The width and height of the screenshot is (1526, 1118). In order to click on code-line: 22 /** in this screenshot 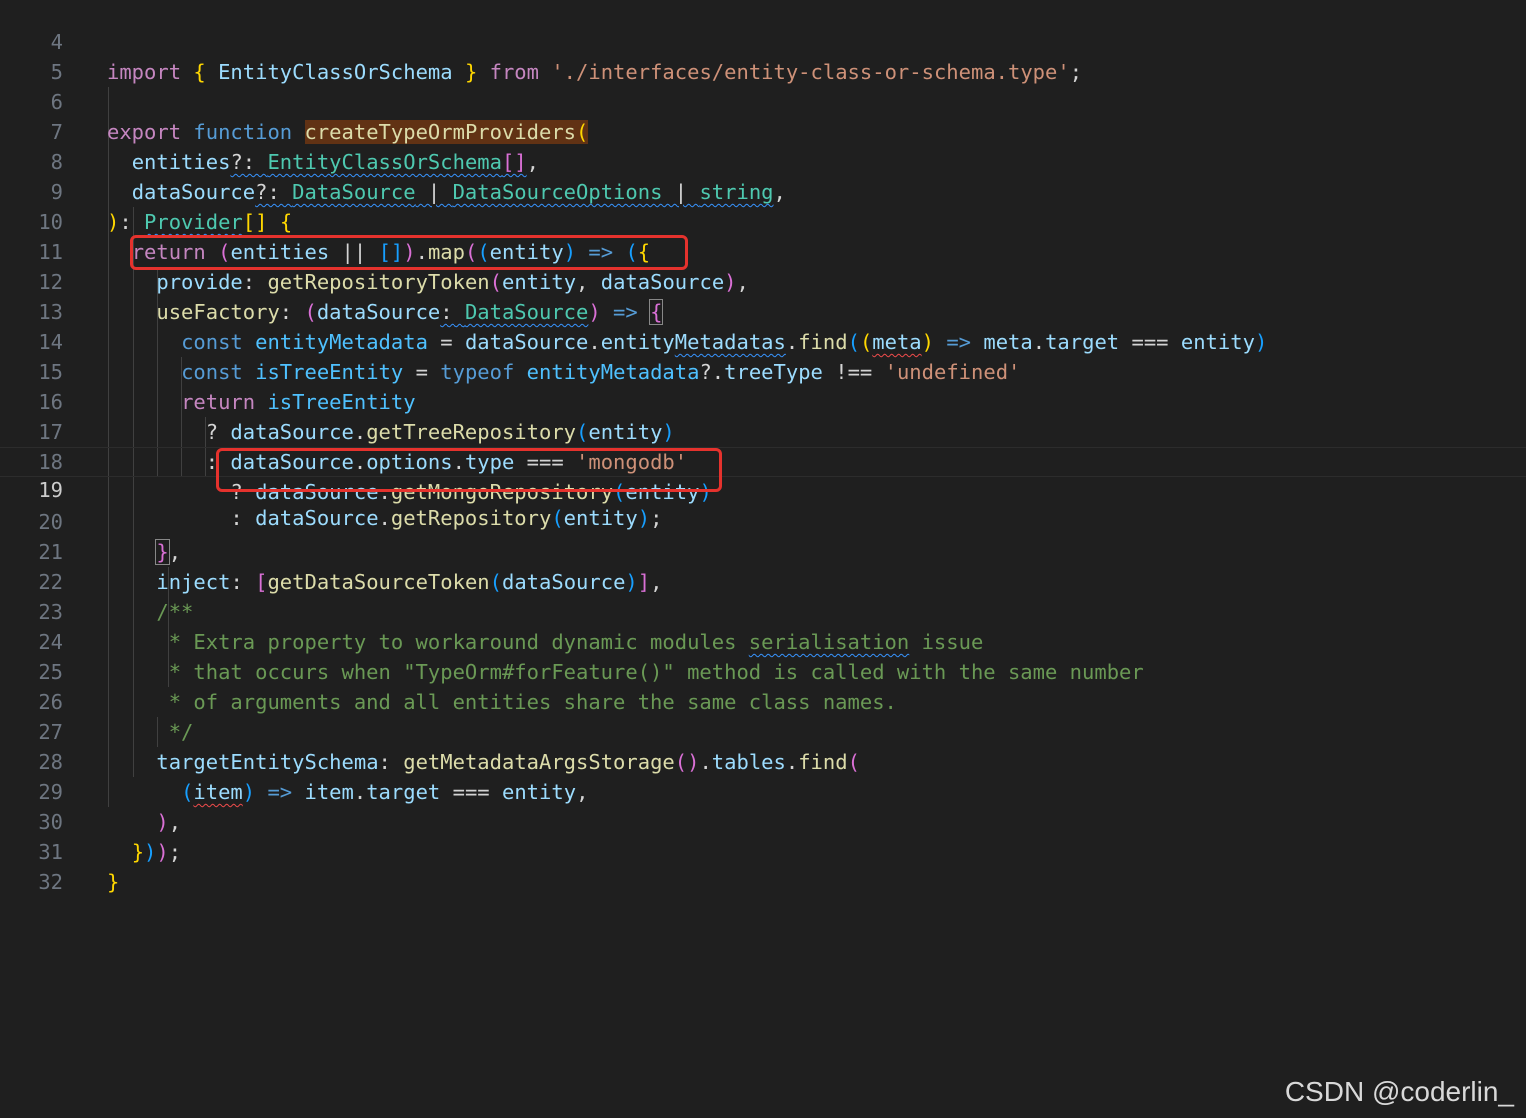, I will do `click(763, 580)`.